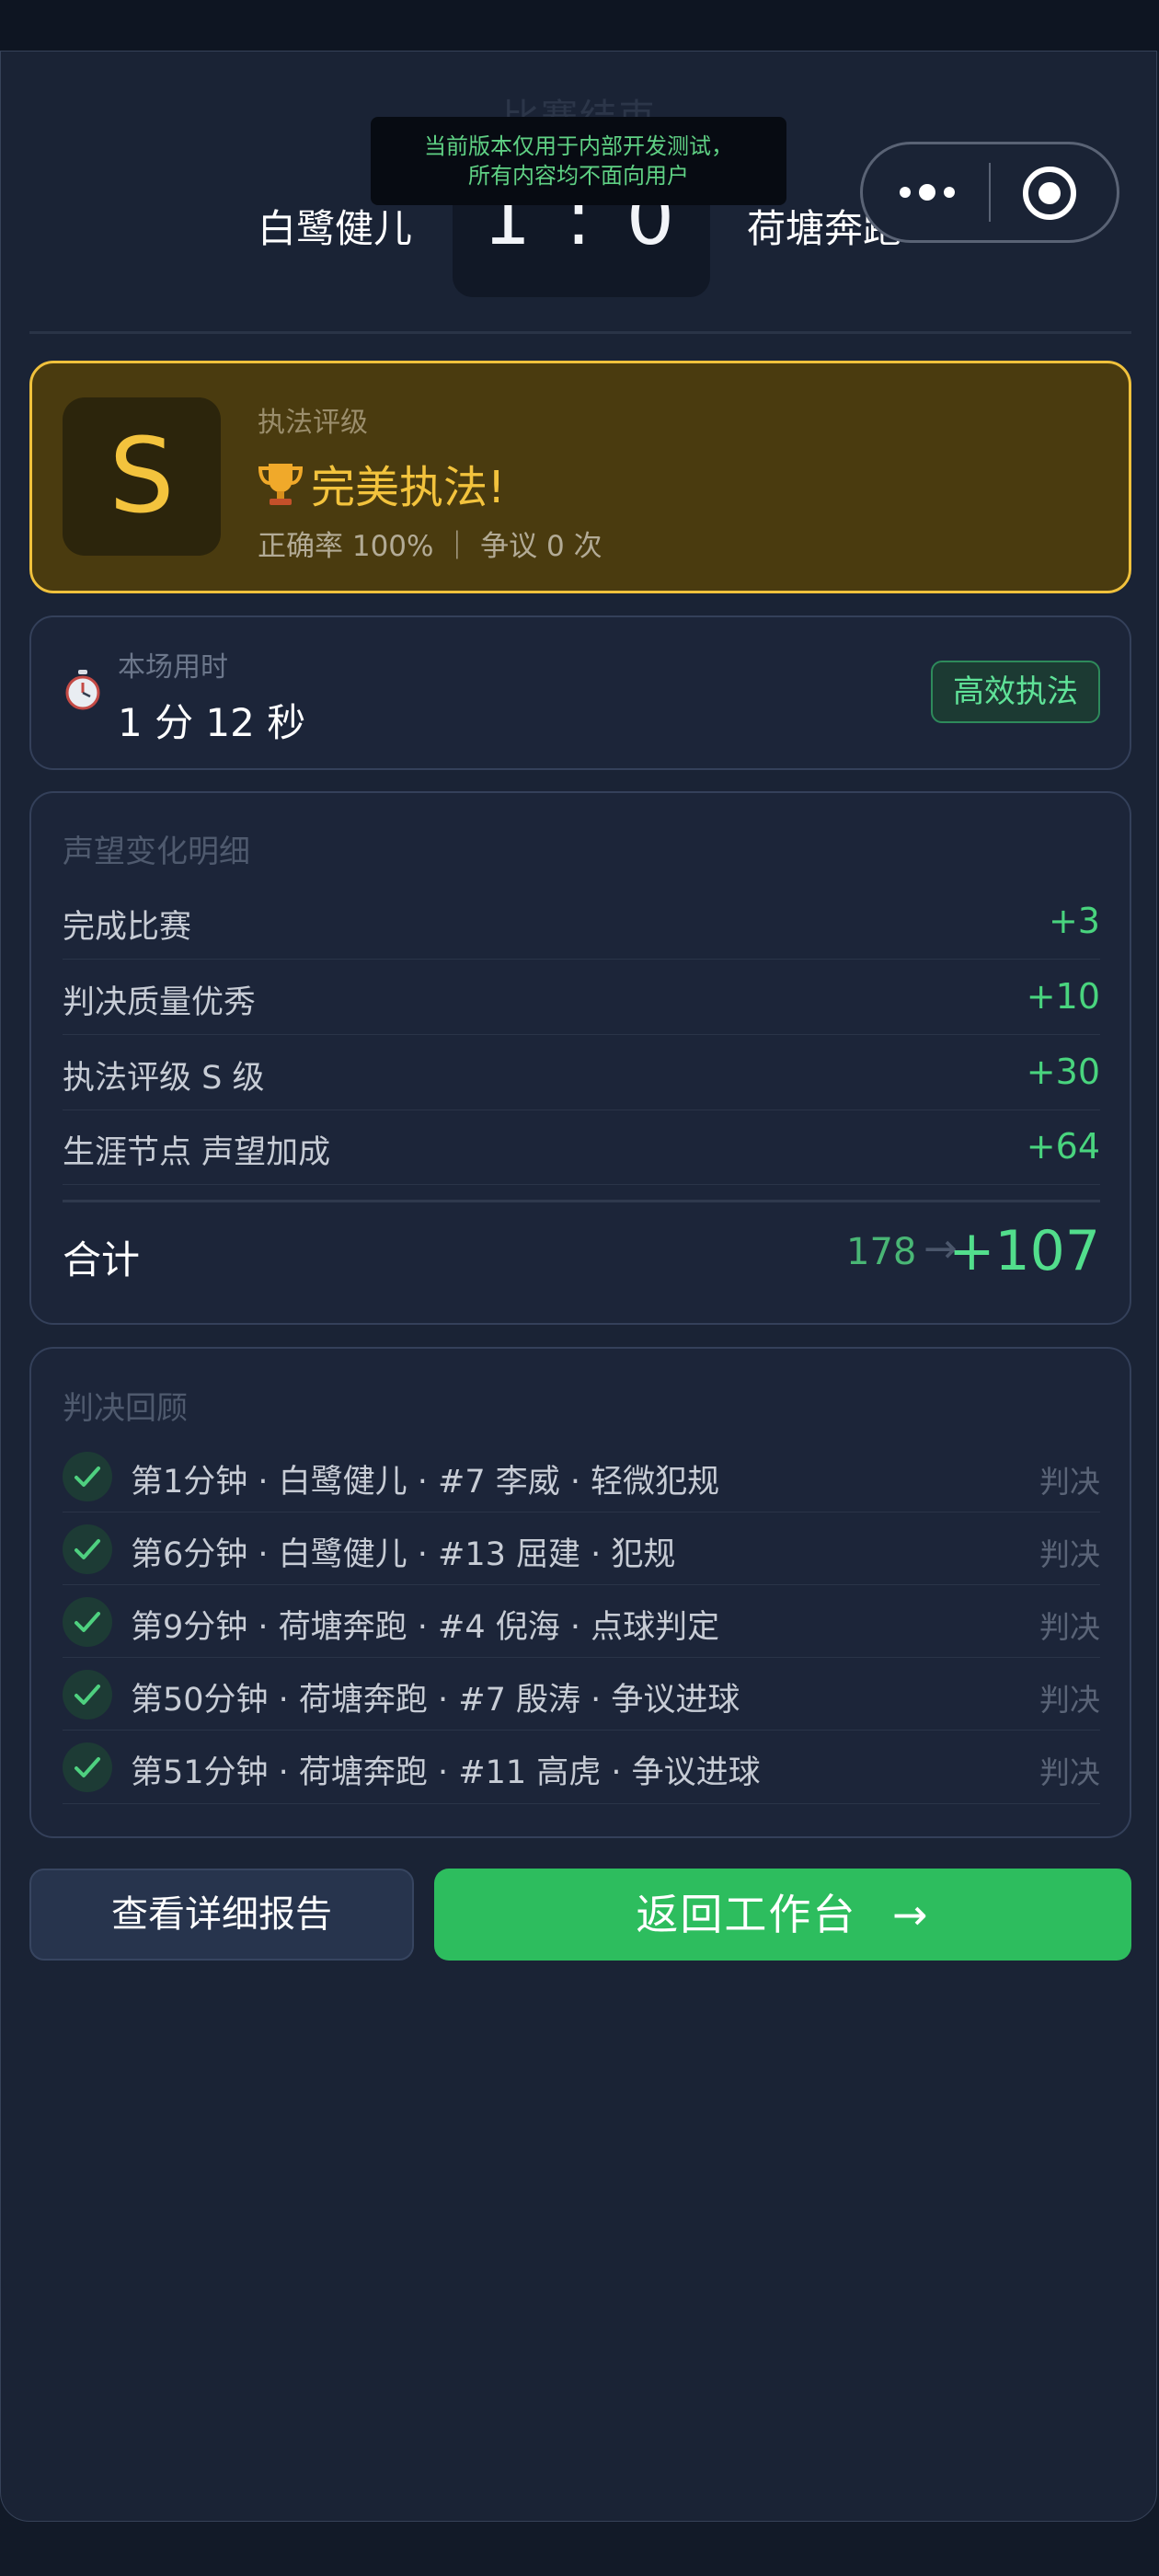  What do you see at coordinates (160, 1002) in the screenshot?
I see `reputation-row-label: 判决质量优秀` at bounding box center [160, 1002].